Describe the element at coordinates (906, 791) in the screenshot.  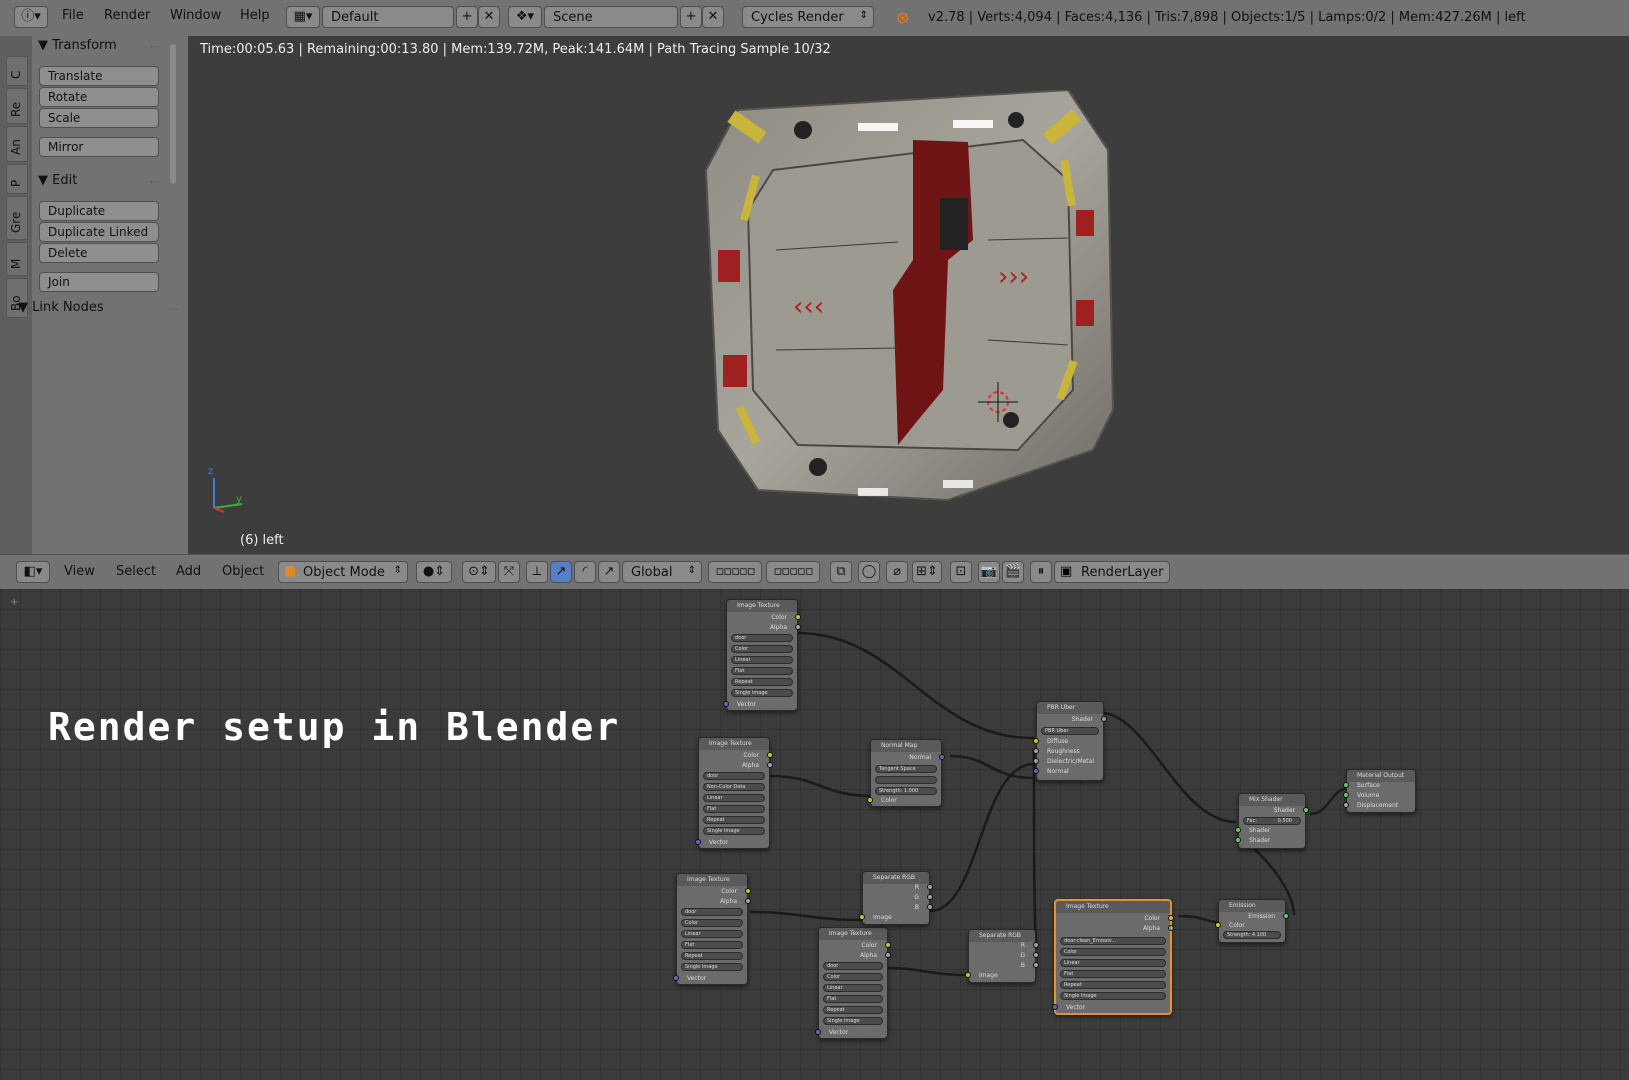
I see `strength-field: Strength: 1.000` at that location.